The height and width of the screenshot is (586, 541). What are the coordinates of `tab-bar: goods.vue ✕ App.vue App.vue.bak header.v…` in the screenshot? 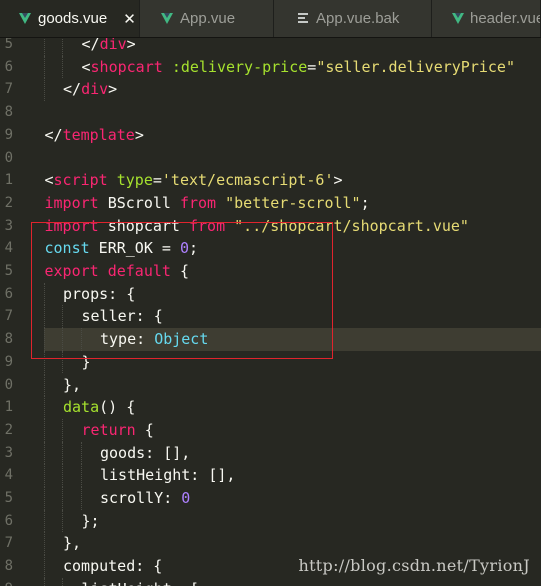 It's located at (270, 19).